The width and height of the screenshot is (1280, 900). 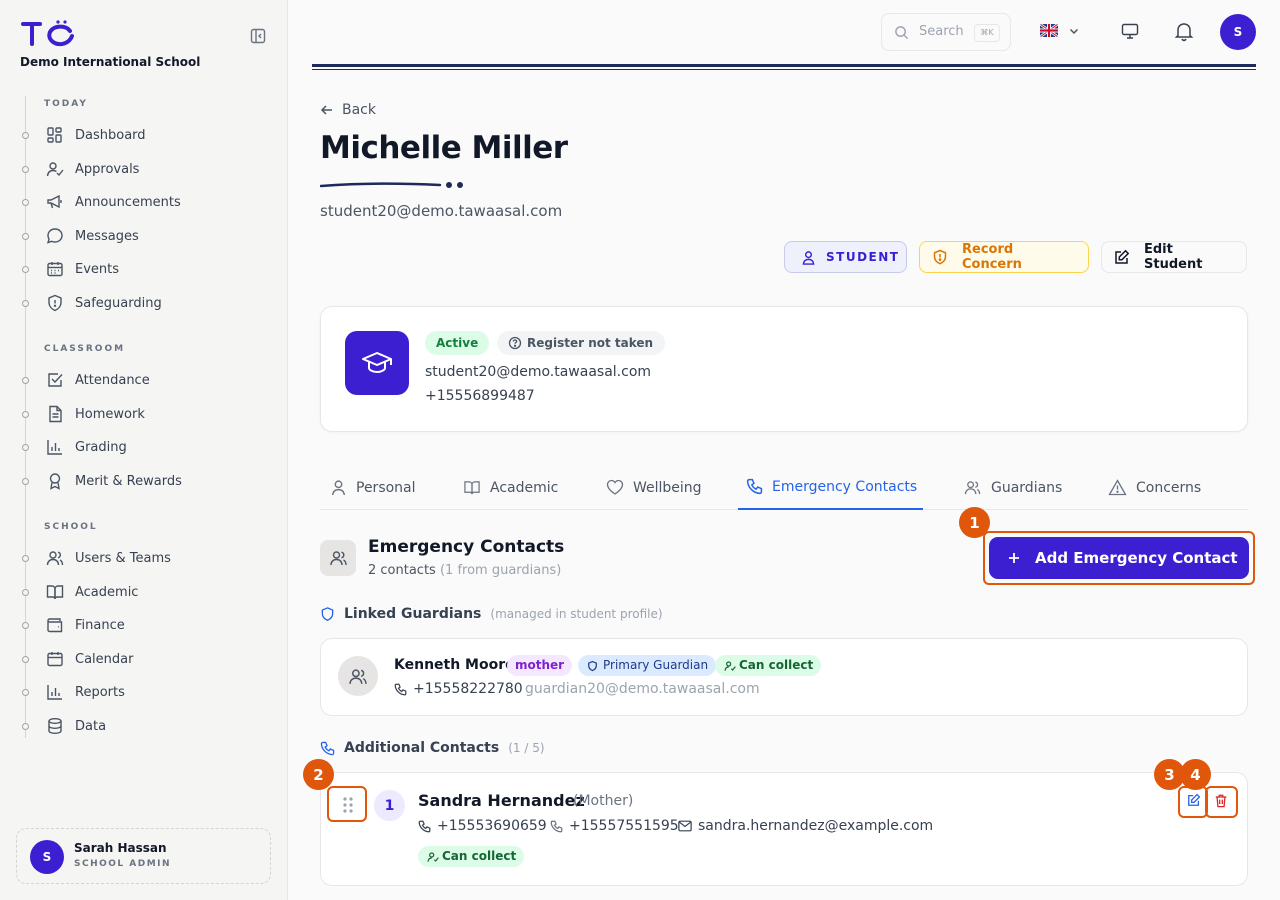 What do you see at coordinates (1060, 30) in the screenshot?
I see `language-selector` at bounding box center [1060, 30].